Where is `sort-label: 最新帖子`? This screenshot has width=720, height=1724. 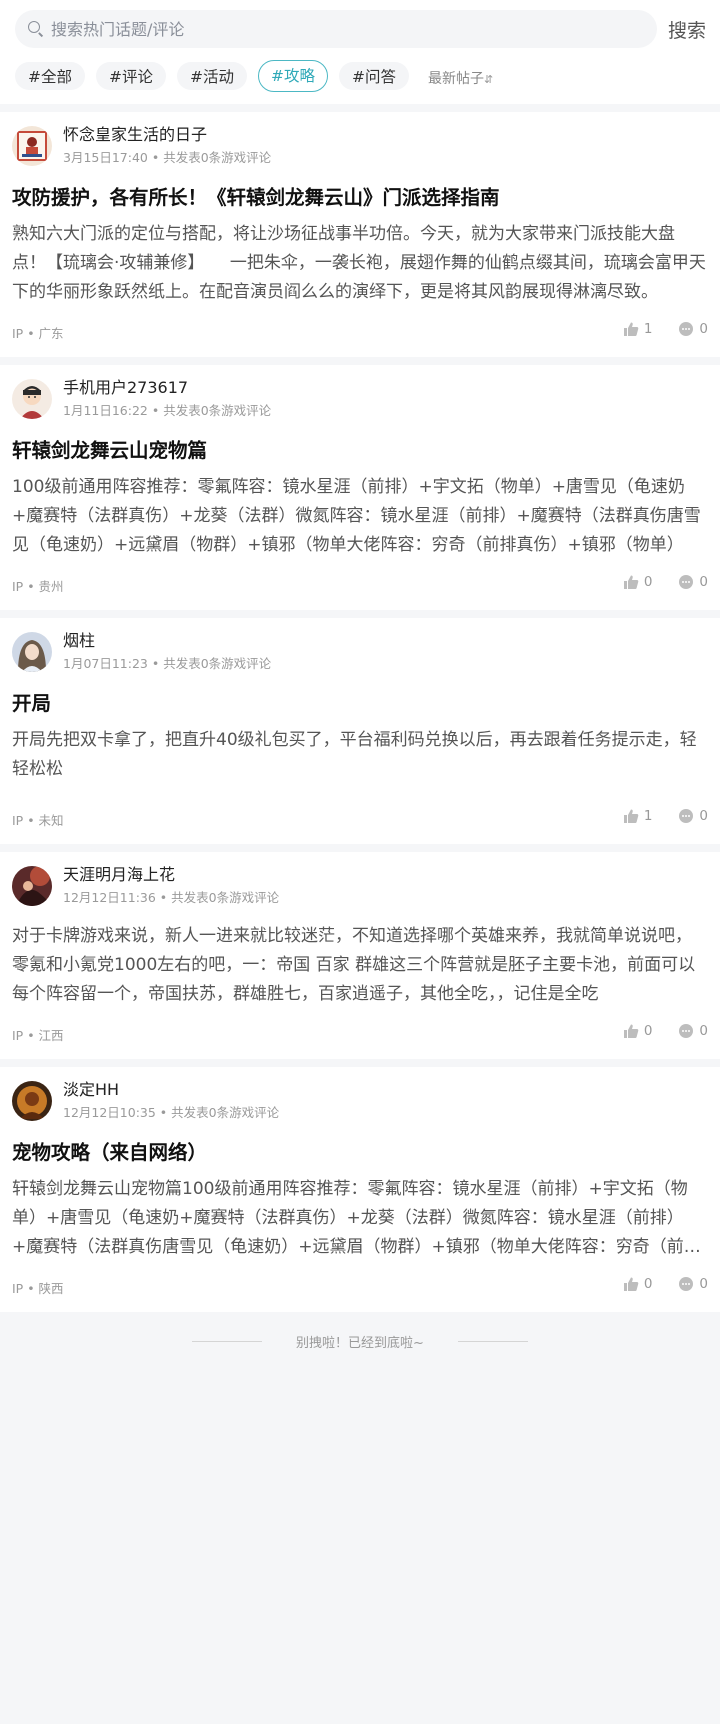
sort-label: 最新帖子 is located at coordinates (456, 79).